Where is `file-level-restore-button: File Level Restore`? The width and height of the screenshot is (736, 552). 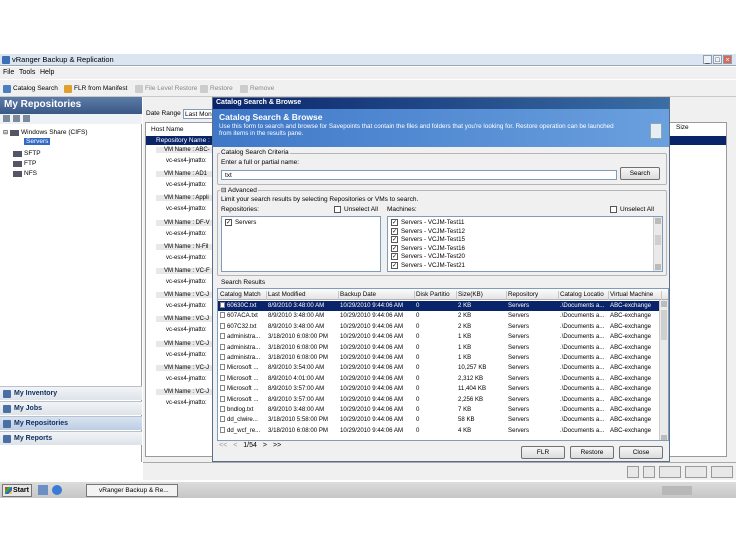 file-level-restore-button: File Level Restore is located at coordinates (166, 88).